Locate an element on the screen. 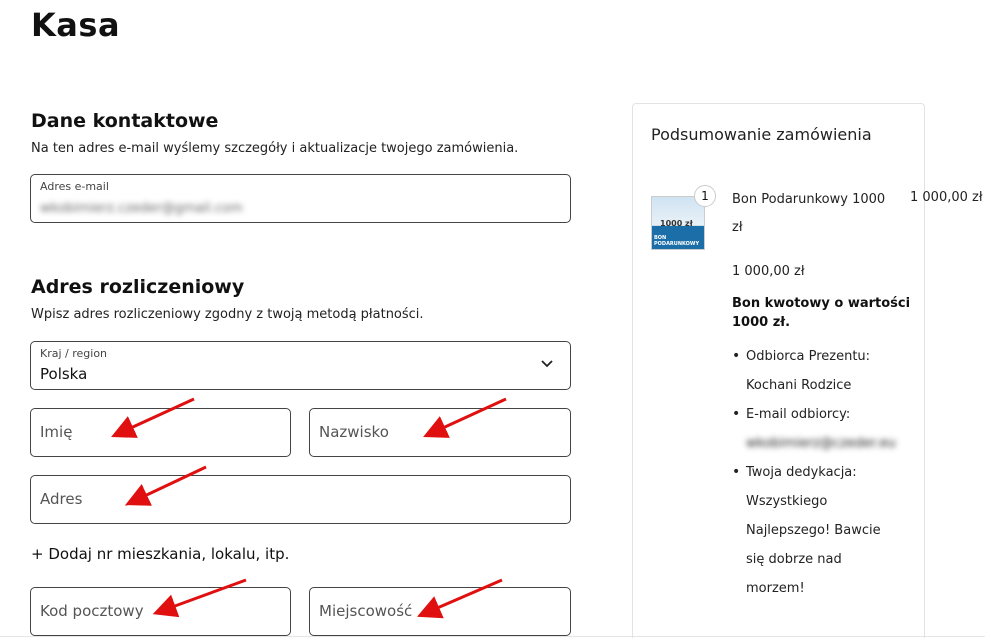 This screenshot has width=985, height=638. country-select: Kraj / region Polska is located at coordinates (300, 365).